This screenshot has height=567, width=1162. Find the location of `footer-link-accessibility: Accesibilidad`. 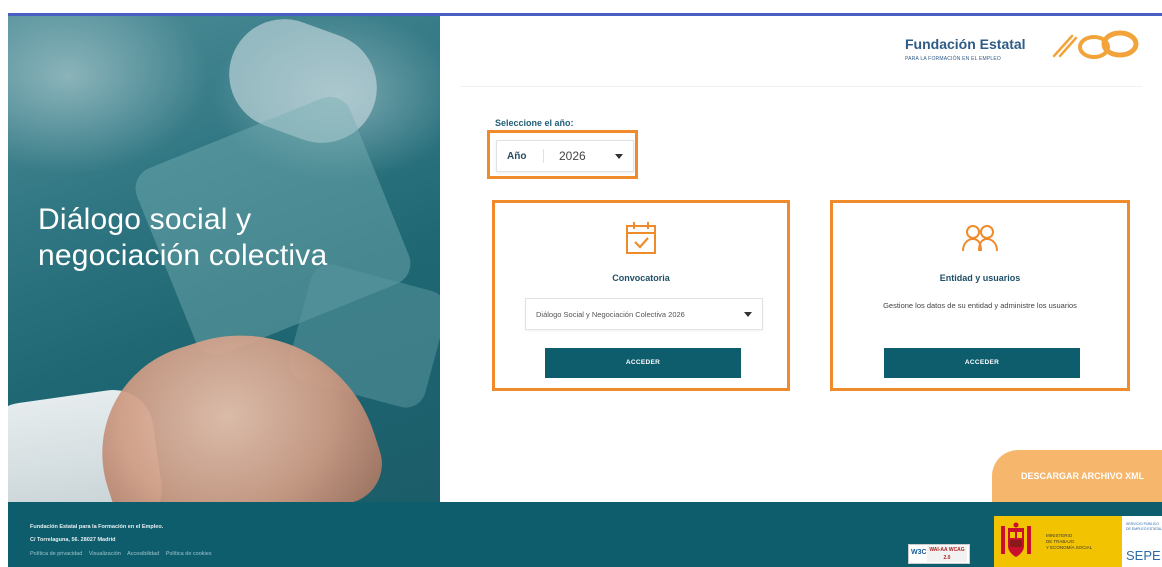

footer-link-accessibility: Accesibilidad is located at coordinates (143, 554).